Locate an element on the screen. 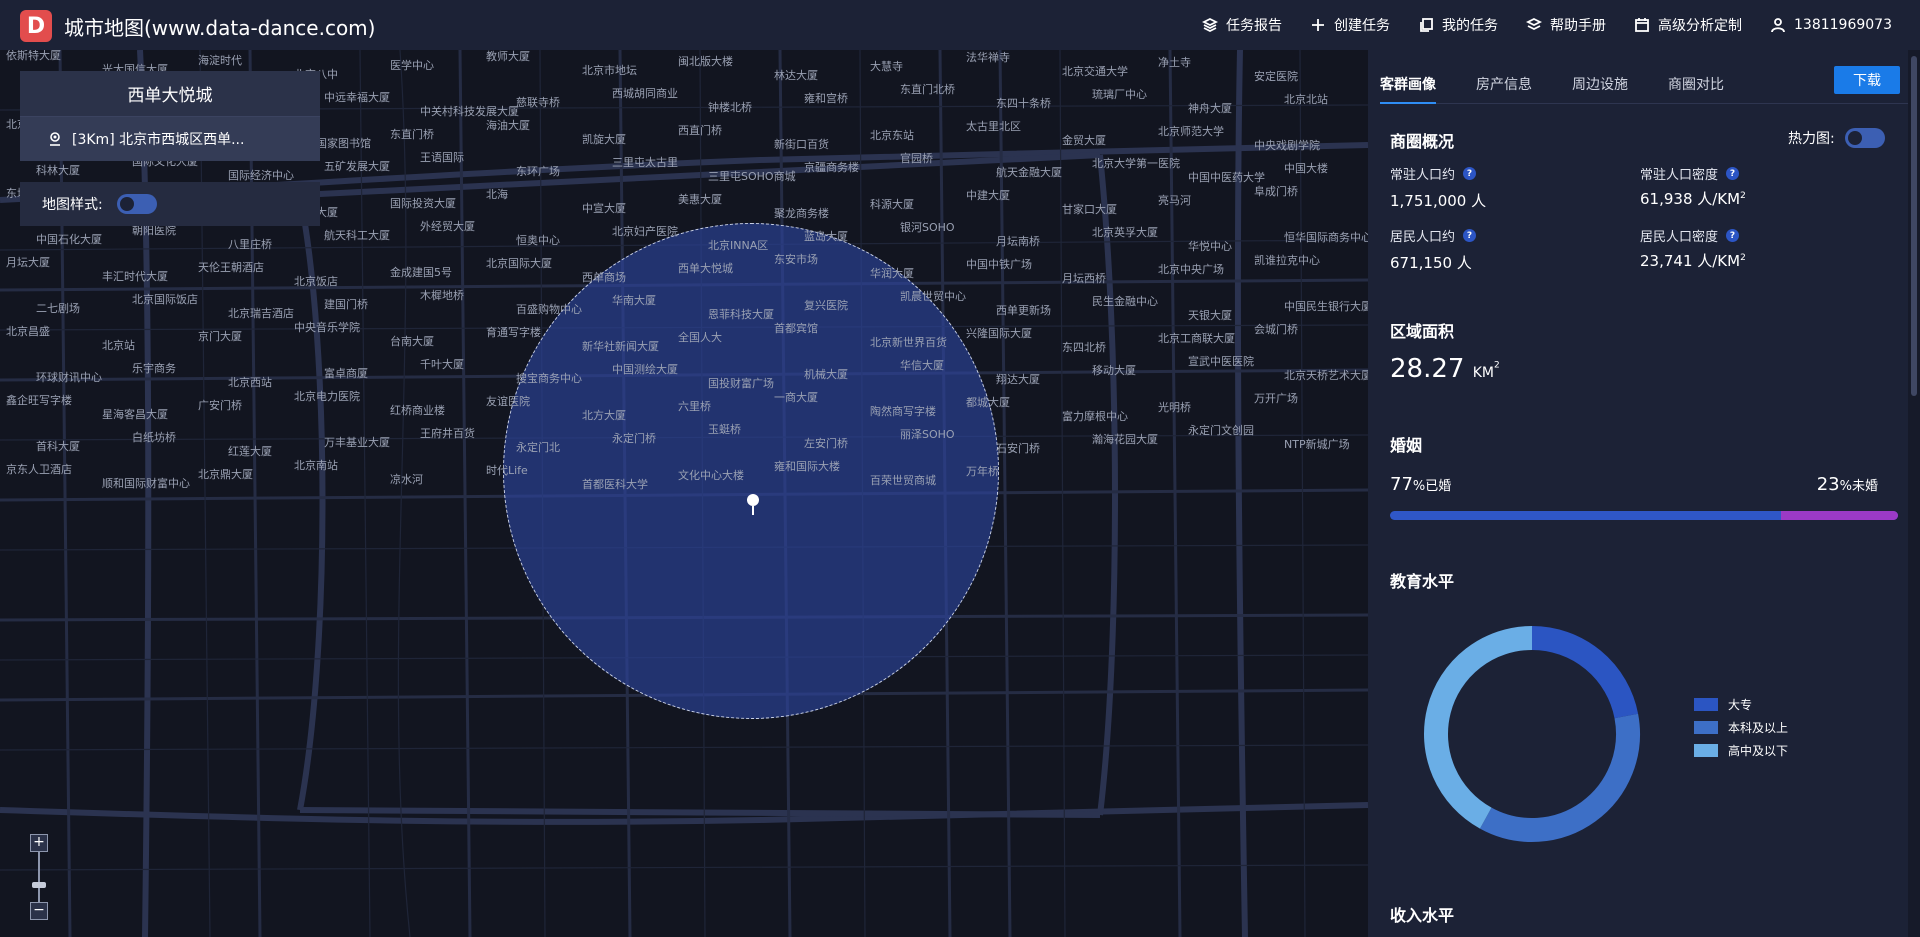  map-place-label: 海淀时代 is located at coordinates (220, 60).